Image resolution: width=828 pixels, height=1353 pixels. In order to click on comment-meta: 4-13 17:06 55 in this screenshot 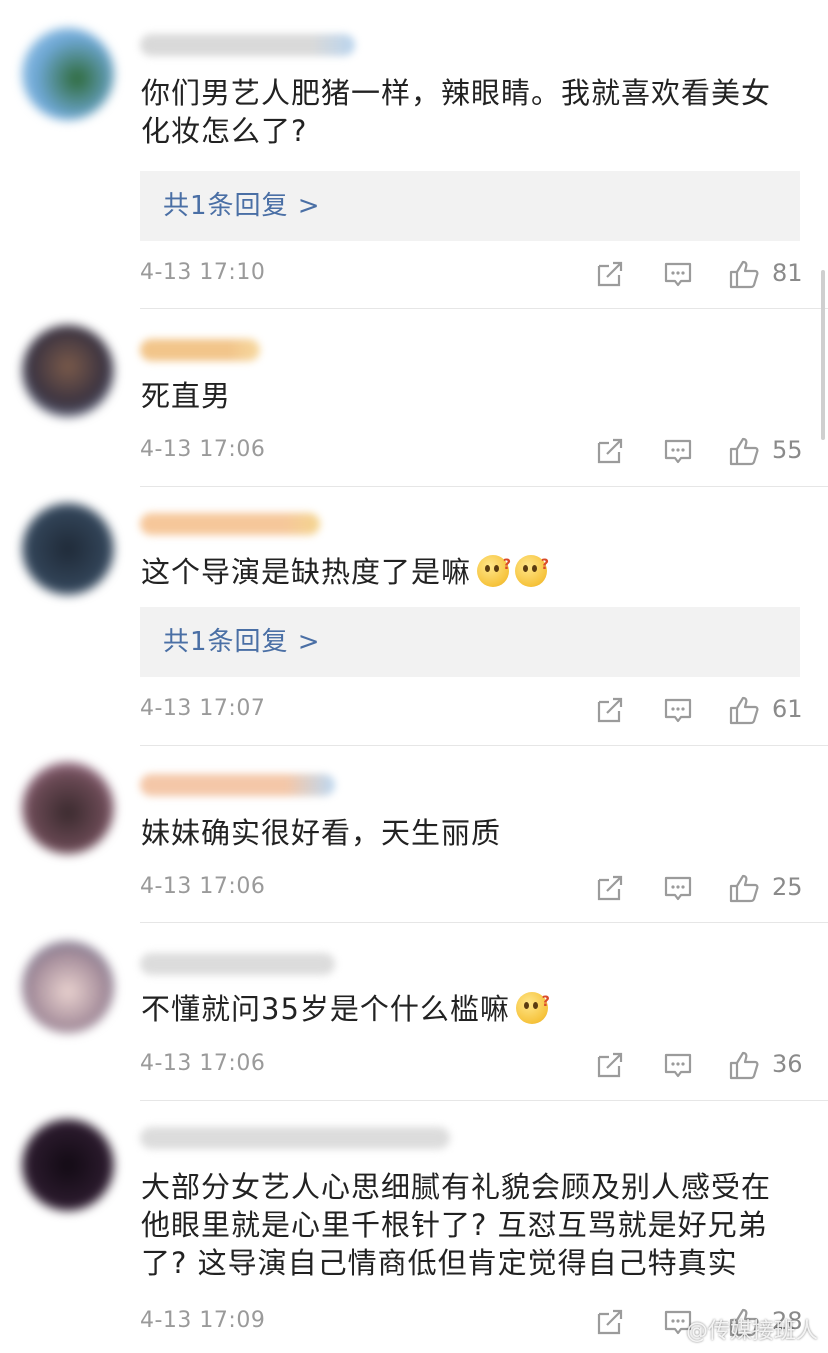, I will do `click(471, 453)`.